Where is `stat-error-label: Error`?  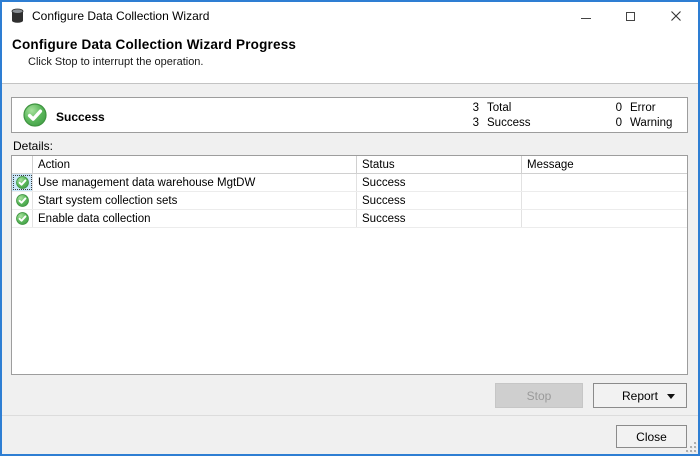
stat-error-label: Error is located at coordinates (643, 108).